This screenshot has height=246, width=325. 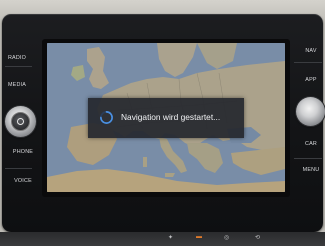 What do you see at coordinates (311, 51) in the screenshot?
I see `nav-button: NAV` at bounding box center [311, 51].